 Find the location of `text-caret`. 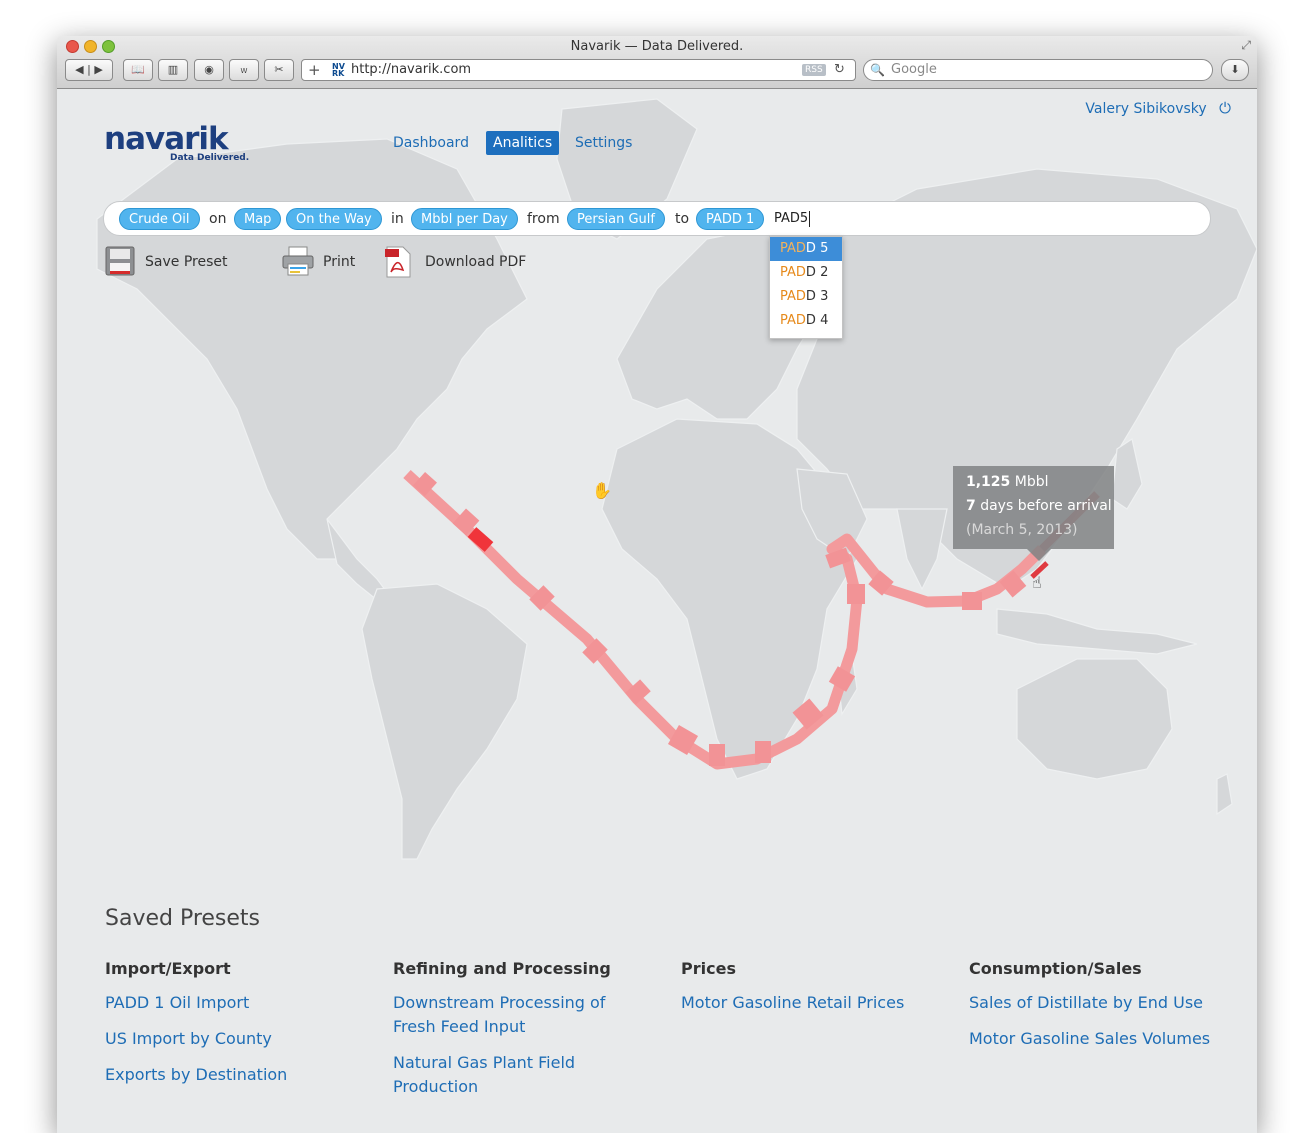

text-caret is located at coordinates (809, 219).